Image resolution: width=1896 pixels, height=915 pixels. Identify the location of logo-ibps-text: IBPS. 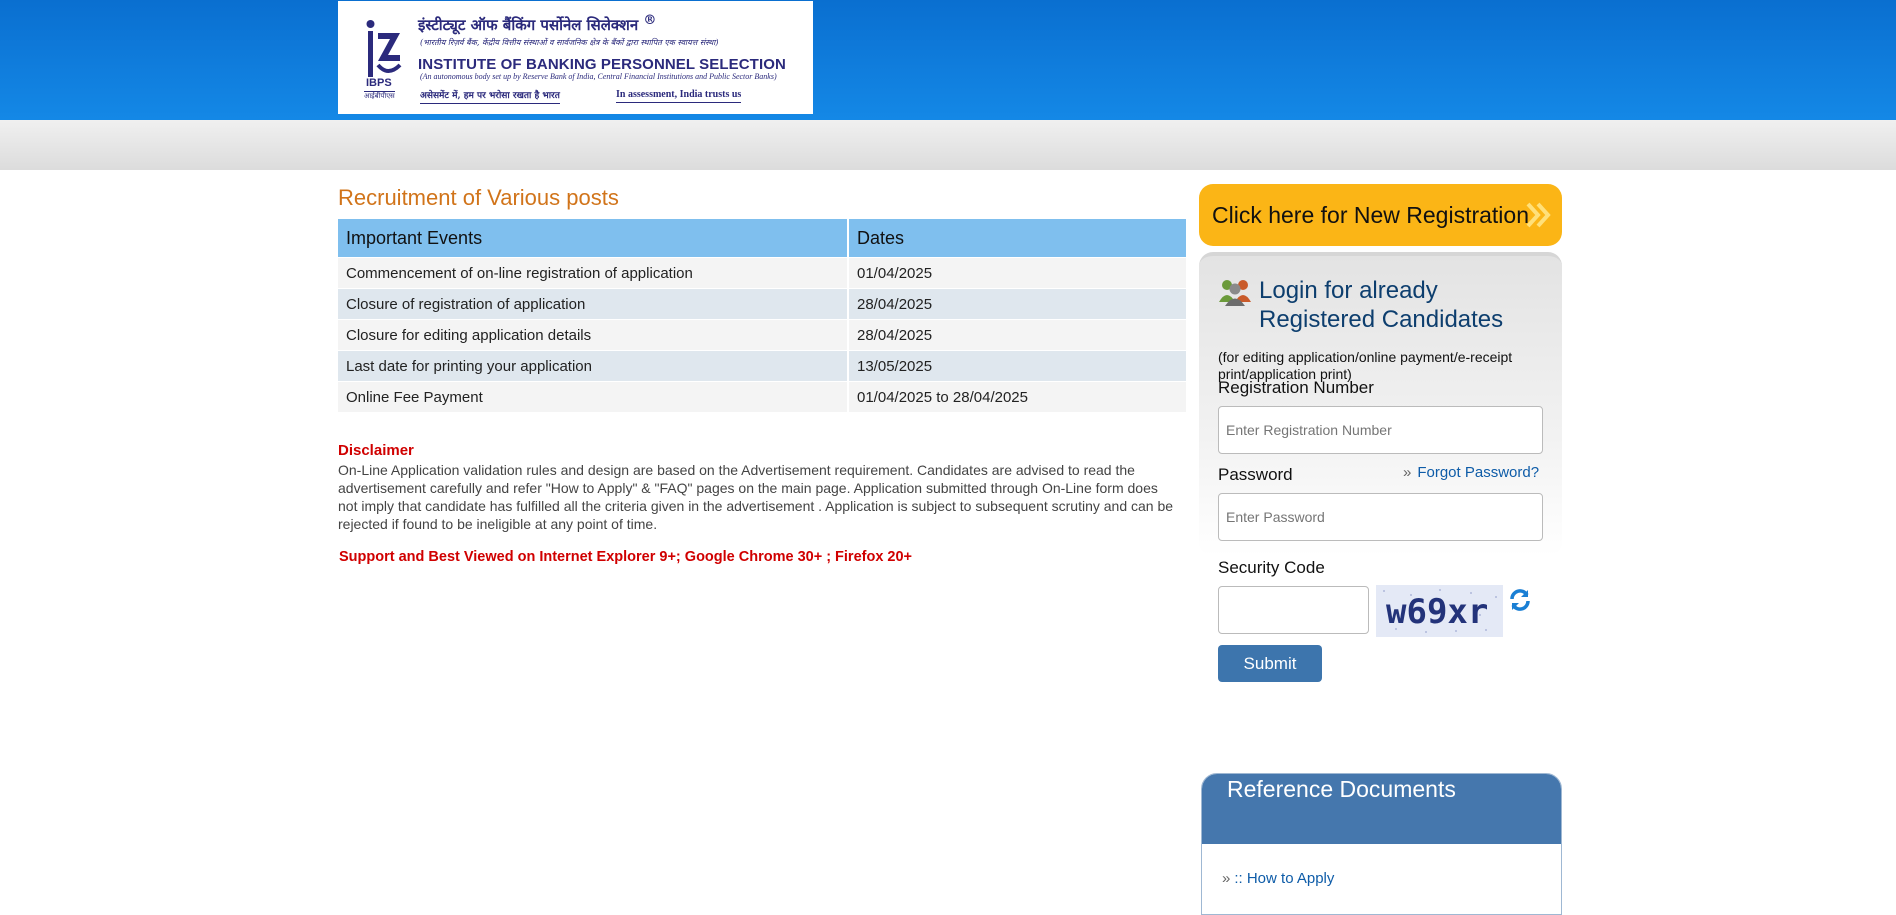
(379, 83).